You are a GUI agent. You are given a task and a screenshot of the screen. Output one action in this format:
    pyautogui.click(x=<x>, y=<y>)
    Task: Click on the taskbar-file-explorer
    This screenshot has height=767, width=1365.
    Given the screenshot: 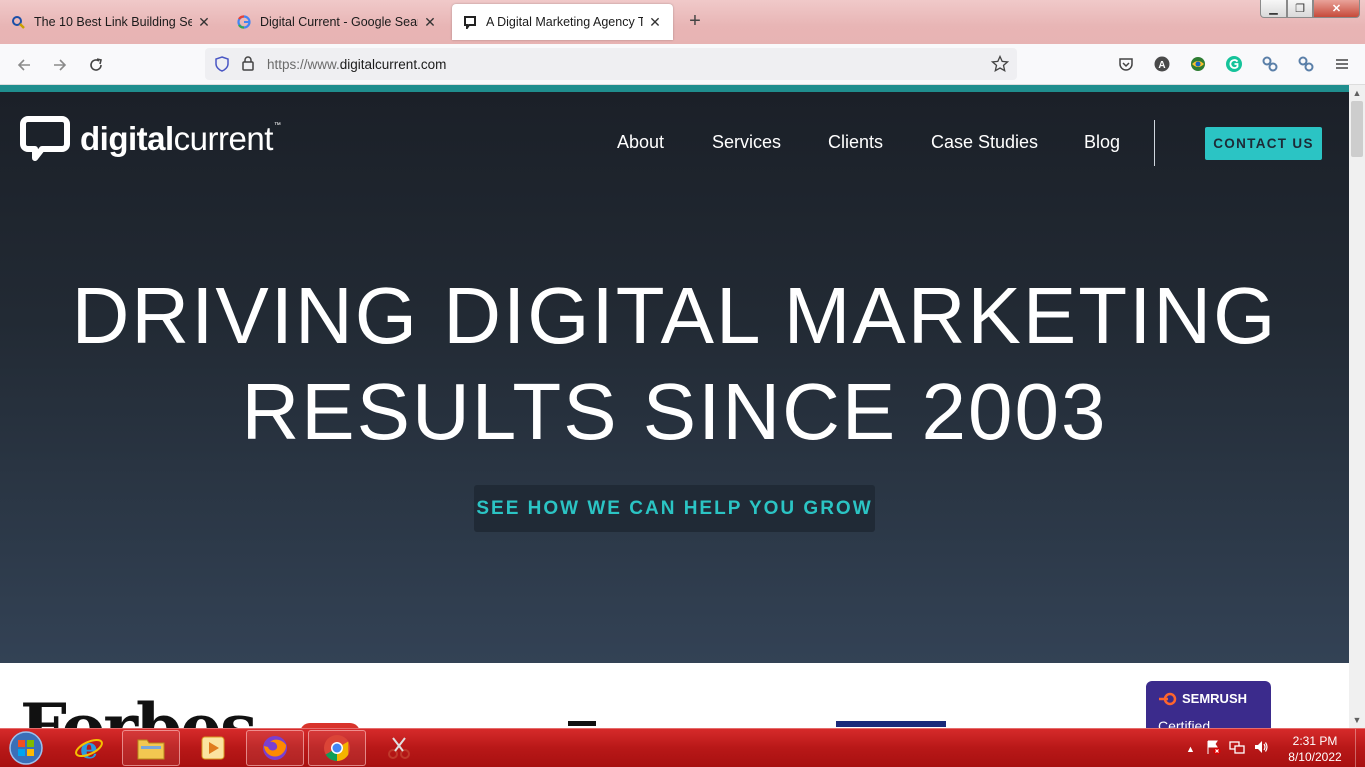 What is the action you would take?
    pyautogui.click(x=151, y=748)
    